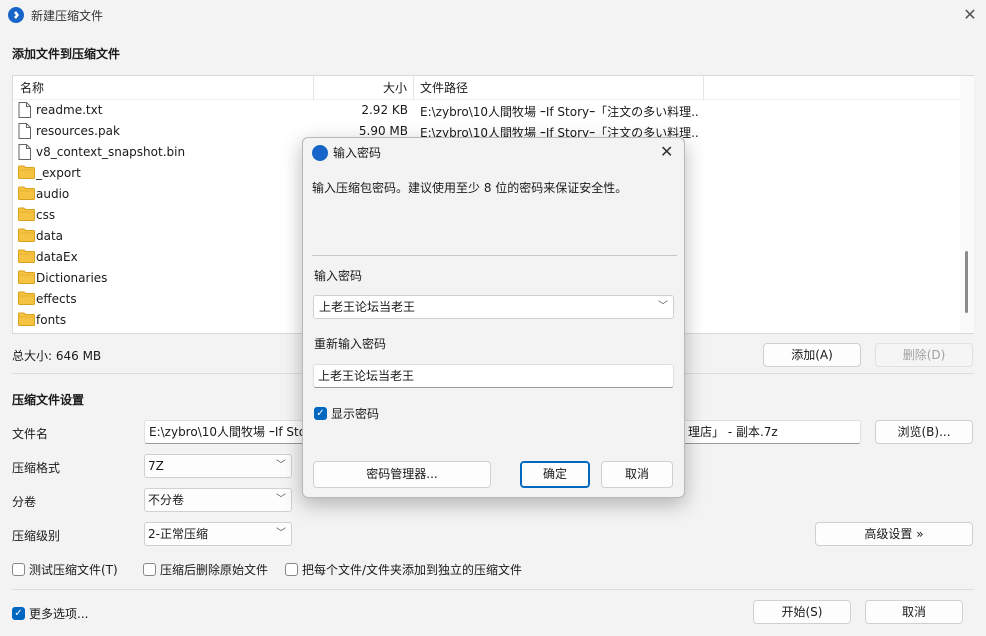 This screenshot has width=986, height=636. Describe the element at coordinates (555, 474) in the screenshot. I see `ok-button: 确定` at that location.